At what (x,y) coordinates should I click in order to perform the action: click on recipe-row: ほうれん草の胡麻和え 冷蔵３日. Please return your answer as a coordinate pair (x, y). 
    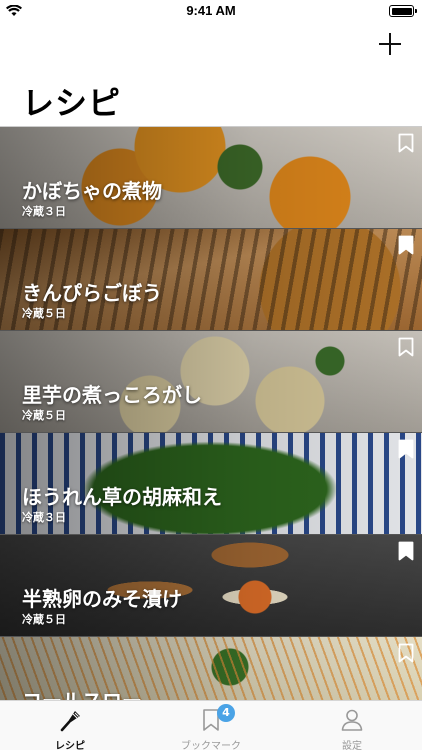
    Looking at the image, I should click on (211, 484).